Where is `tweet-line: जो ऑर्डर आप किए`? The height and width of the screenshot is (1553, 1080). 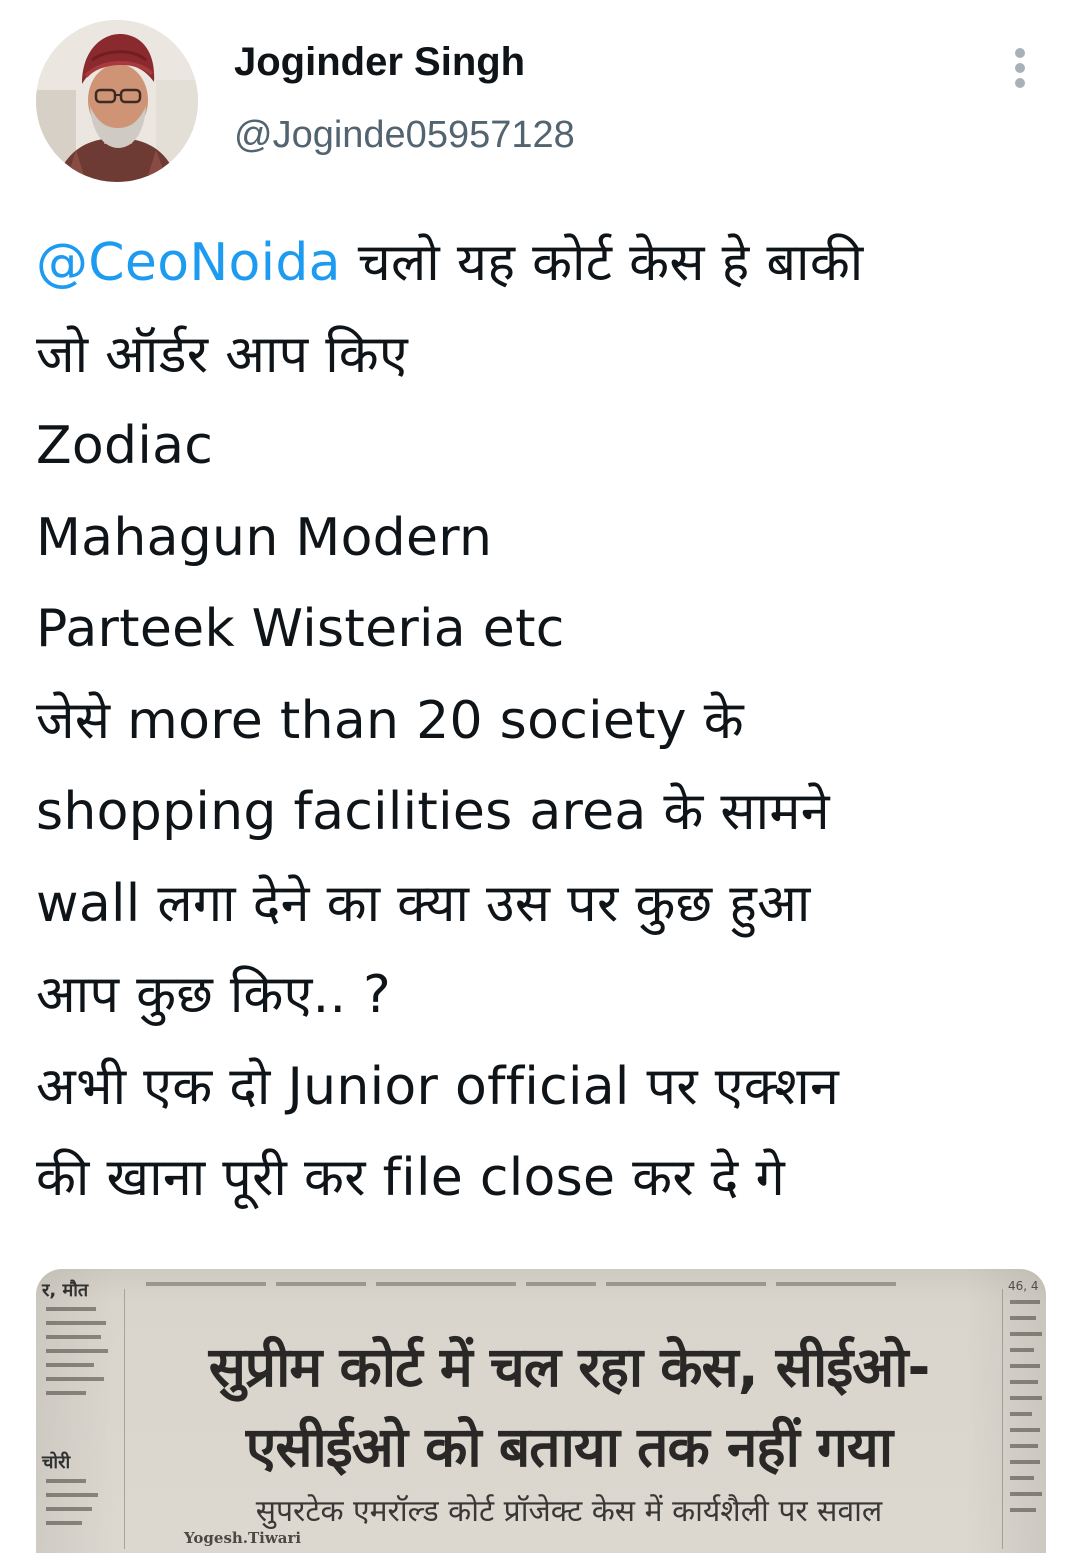 tweet-line: जो ऑर्डर आप किए is located at coordinates (222, 354).